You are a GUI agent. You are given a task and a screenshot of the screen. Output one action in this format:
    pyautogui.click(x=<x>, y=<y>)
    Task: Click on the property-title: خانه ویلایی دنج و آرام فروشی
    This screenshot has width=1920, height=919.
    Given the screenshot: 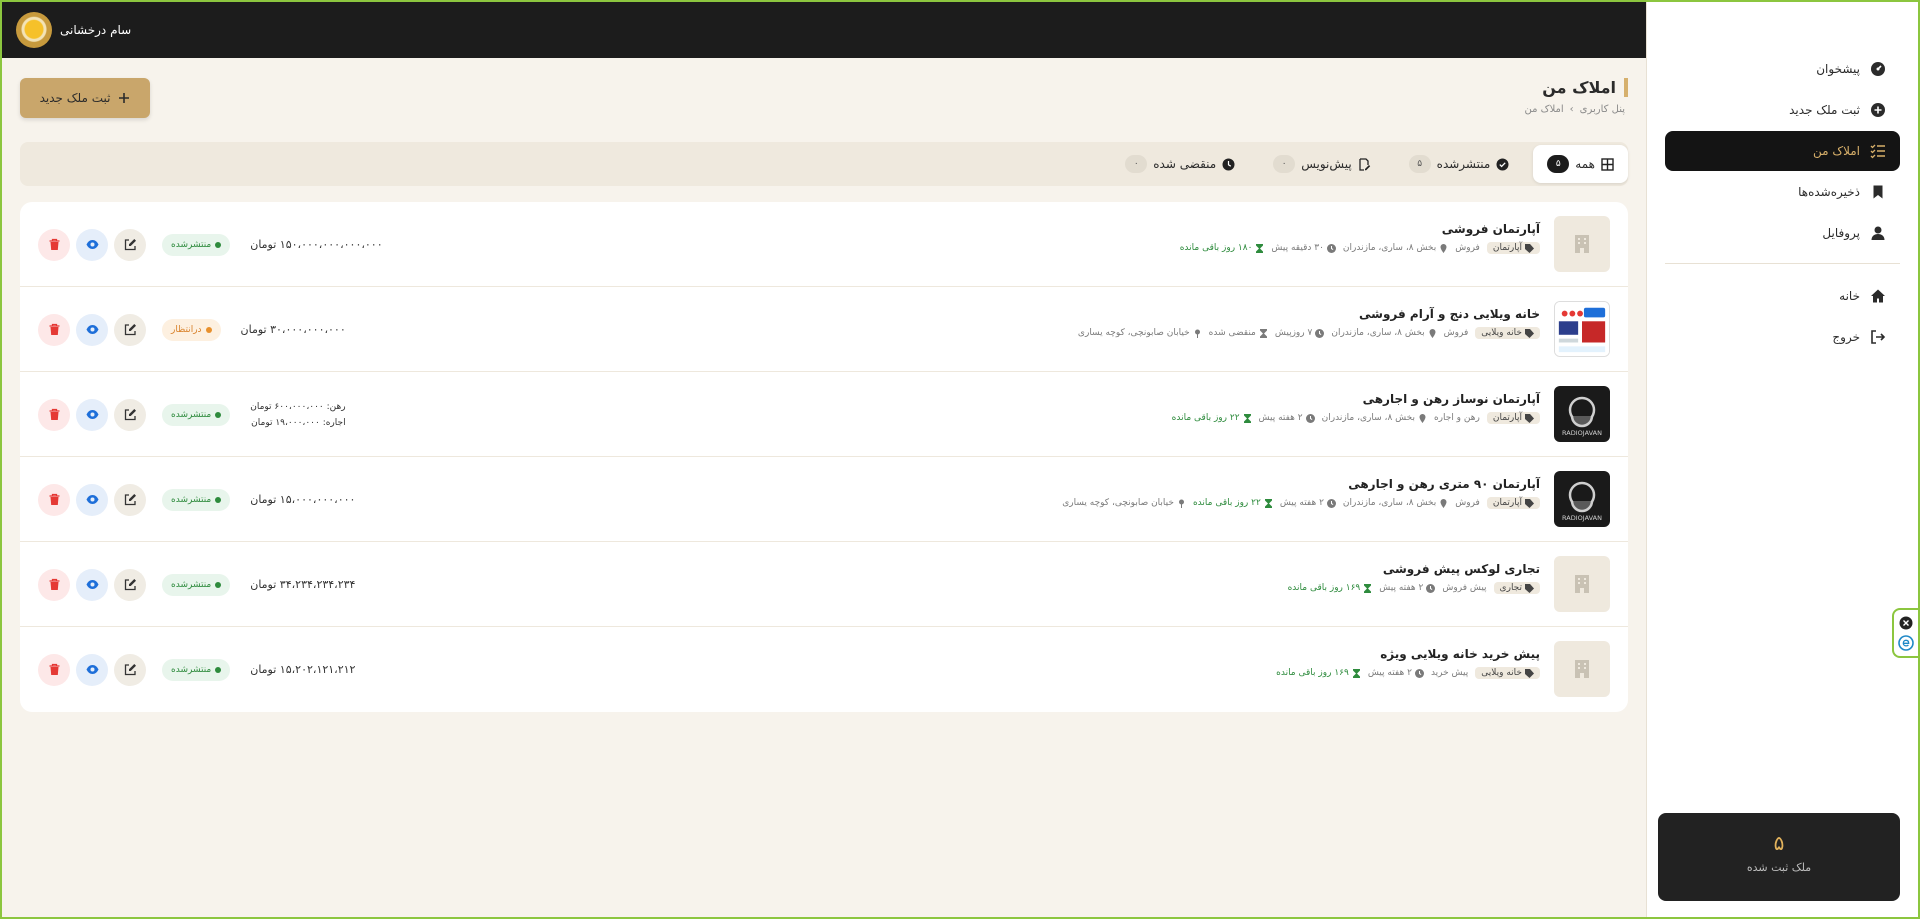 What is the action you would take?
    pyautogui.click(x=1309, y=314)
    